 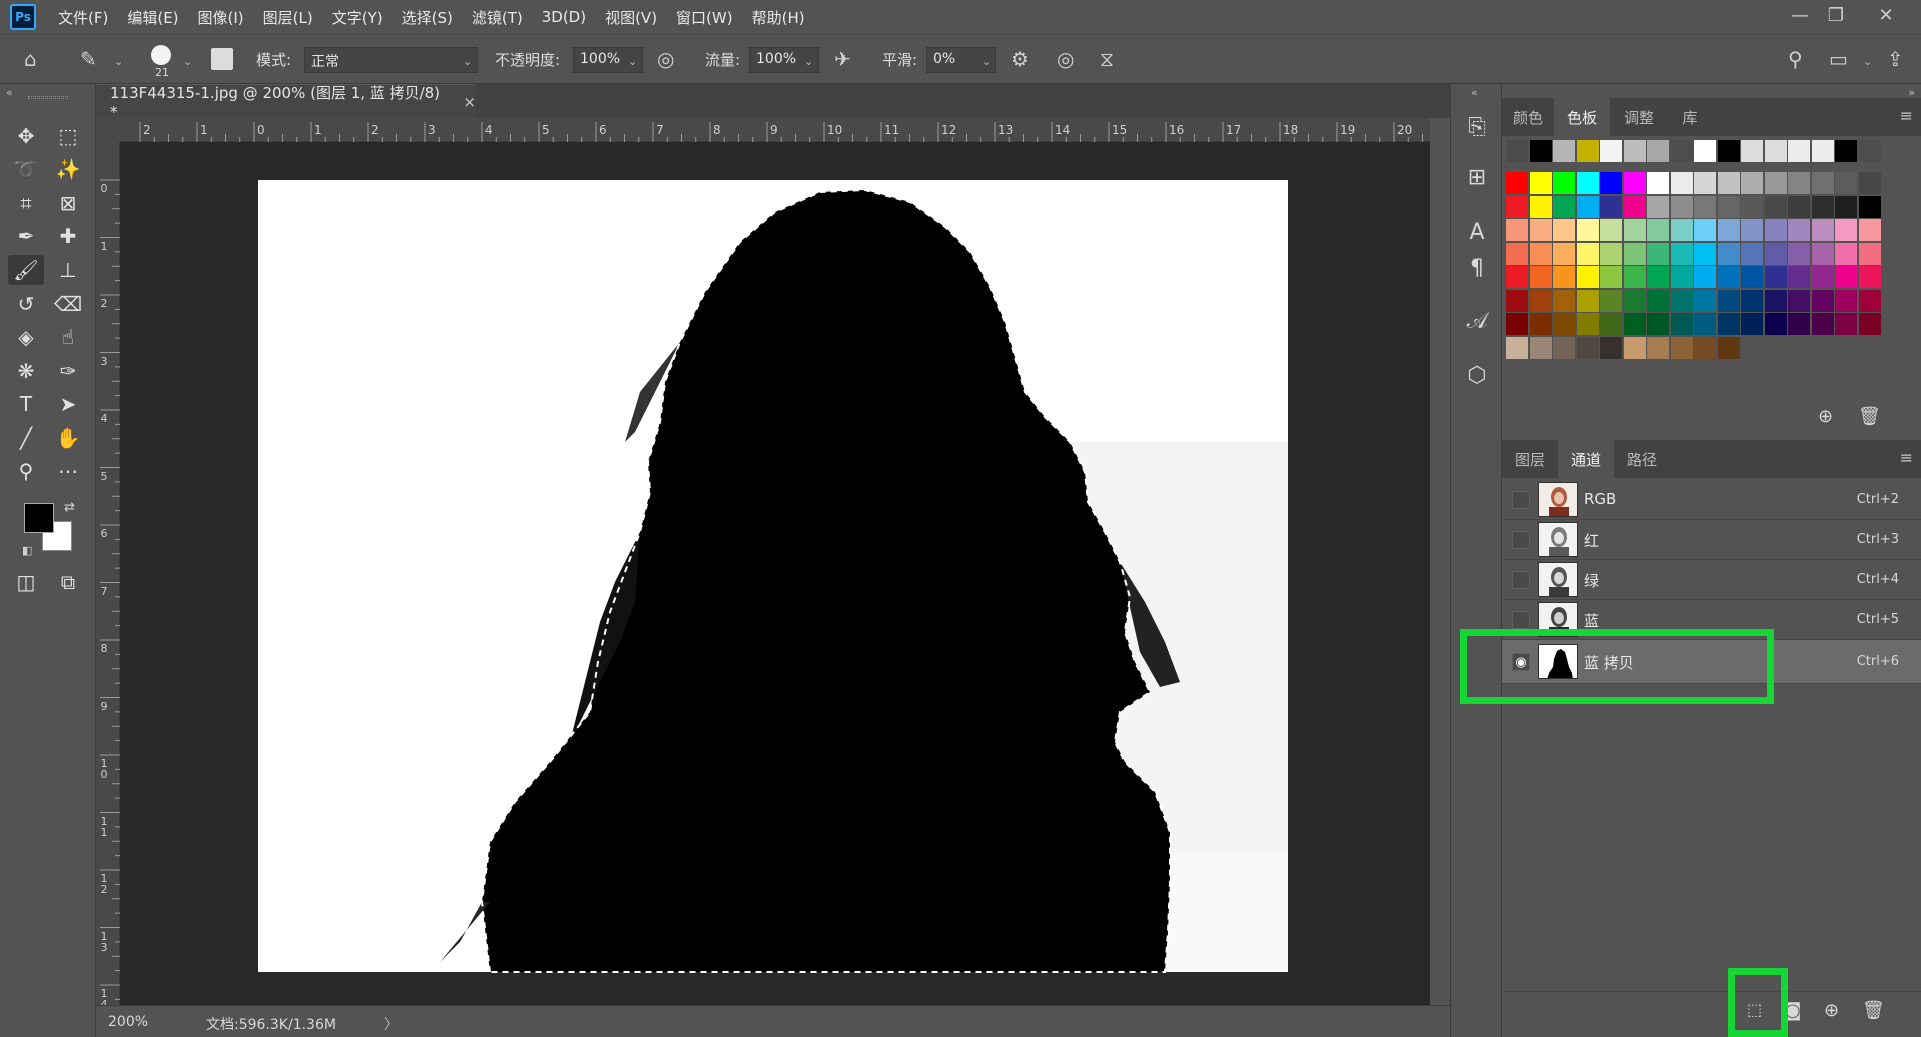 I want to click on vertical-ruler: 01234567891011121314, so click(x=108, y=576).